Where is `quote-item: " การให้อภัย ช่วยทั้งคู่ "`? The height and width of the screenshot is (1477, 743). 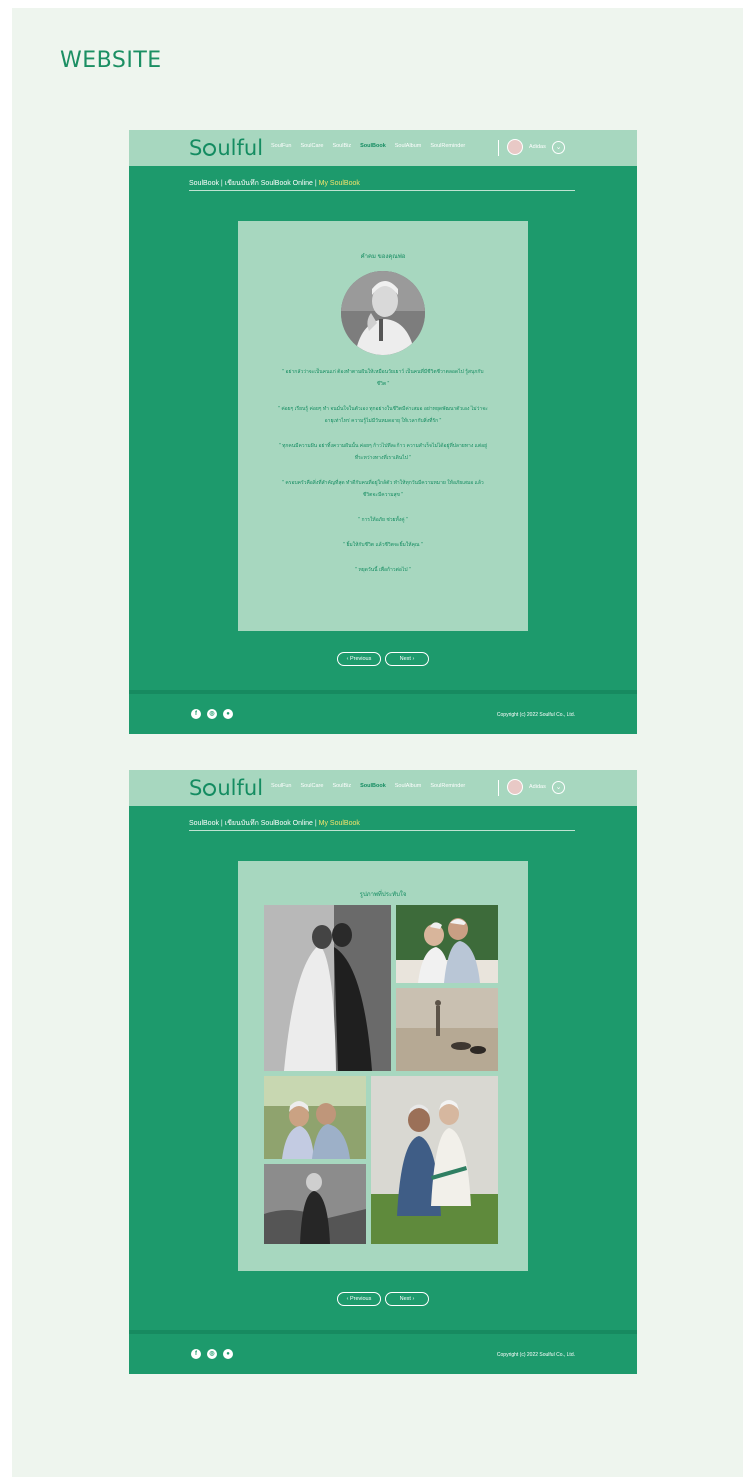
quote-item: " การให้อภัย ช่วยทั้งคู่ " is located at coordinates (383, 520).